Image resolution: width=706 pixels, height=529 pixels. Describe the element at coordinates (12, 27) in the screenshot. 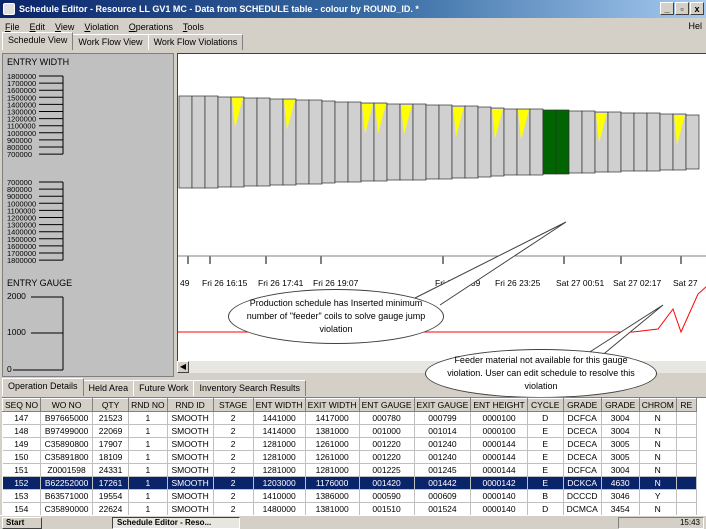

I see `menu-file: File` at that location.